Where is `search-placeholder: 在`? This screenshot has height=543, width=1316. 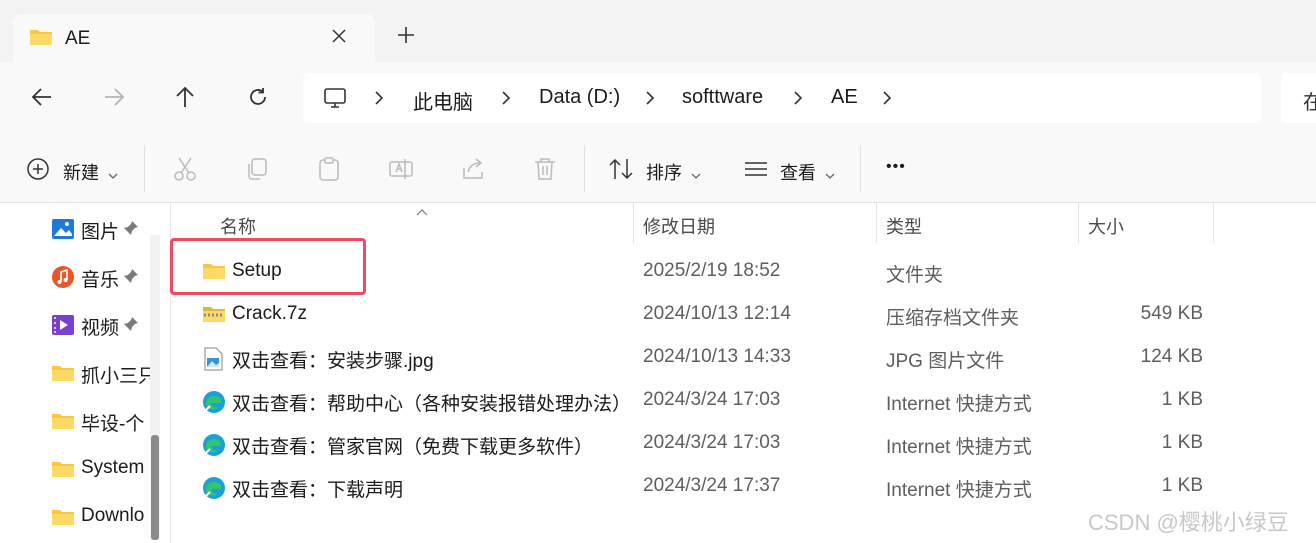
search-placeholder: 在 is located at coordinates (1309, 103).